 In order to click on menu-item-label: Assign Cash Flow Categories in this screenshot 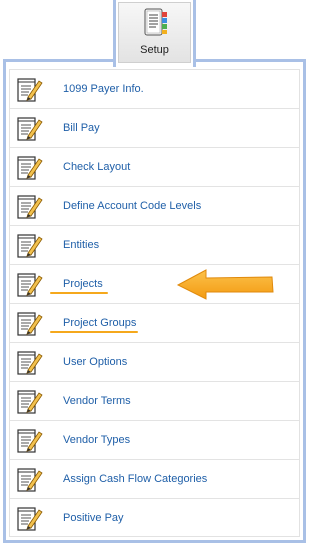, I will do `click(135, 479)`.